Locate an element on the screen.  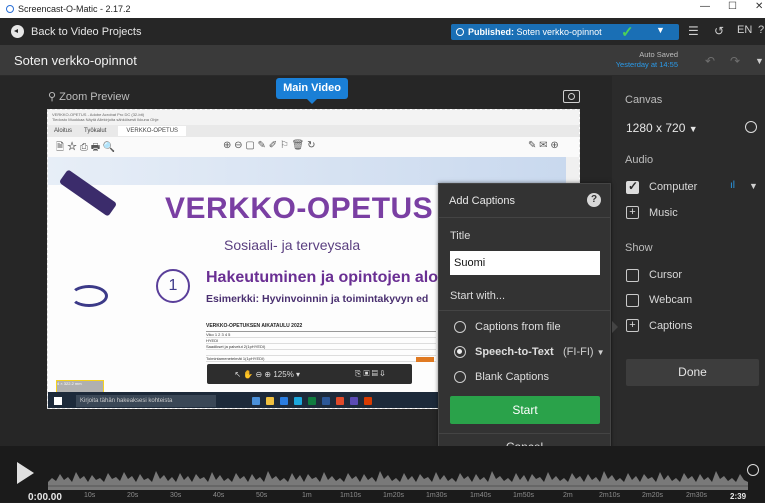
blank-captions-radio is located at coordinates (460, 377).